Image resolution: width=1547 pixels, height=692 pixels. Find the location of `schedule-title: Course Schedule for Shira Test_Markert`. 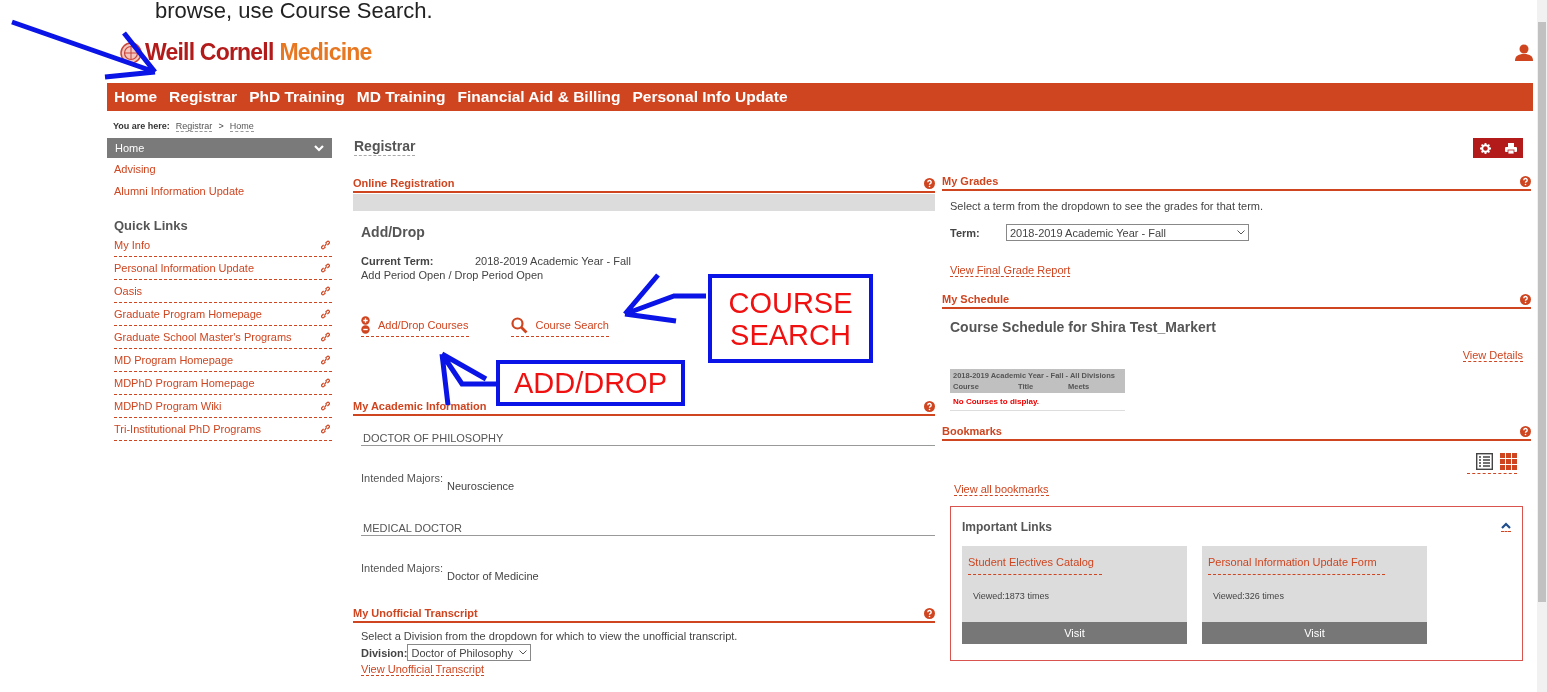

schedule-title: Course Schedule for Shira Test_Markert is located at coordinates (1083, 327).